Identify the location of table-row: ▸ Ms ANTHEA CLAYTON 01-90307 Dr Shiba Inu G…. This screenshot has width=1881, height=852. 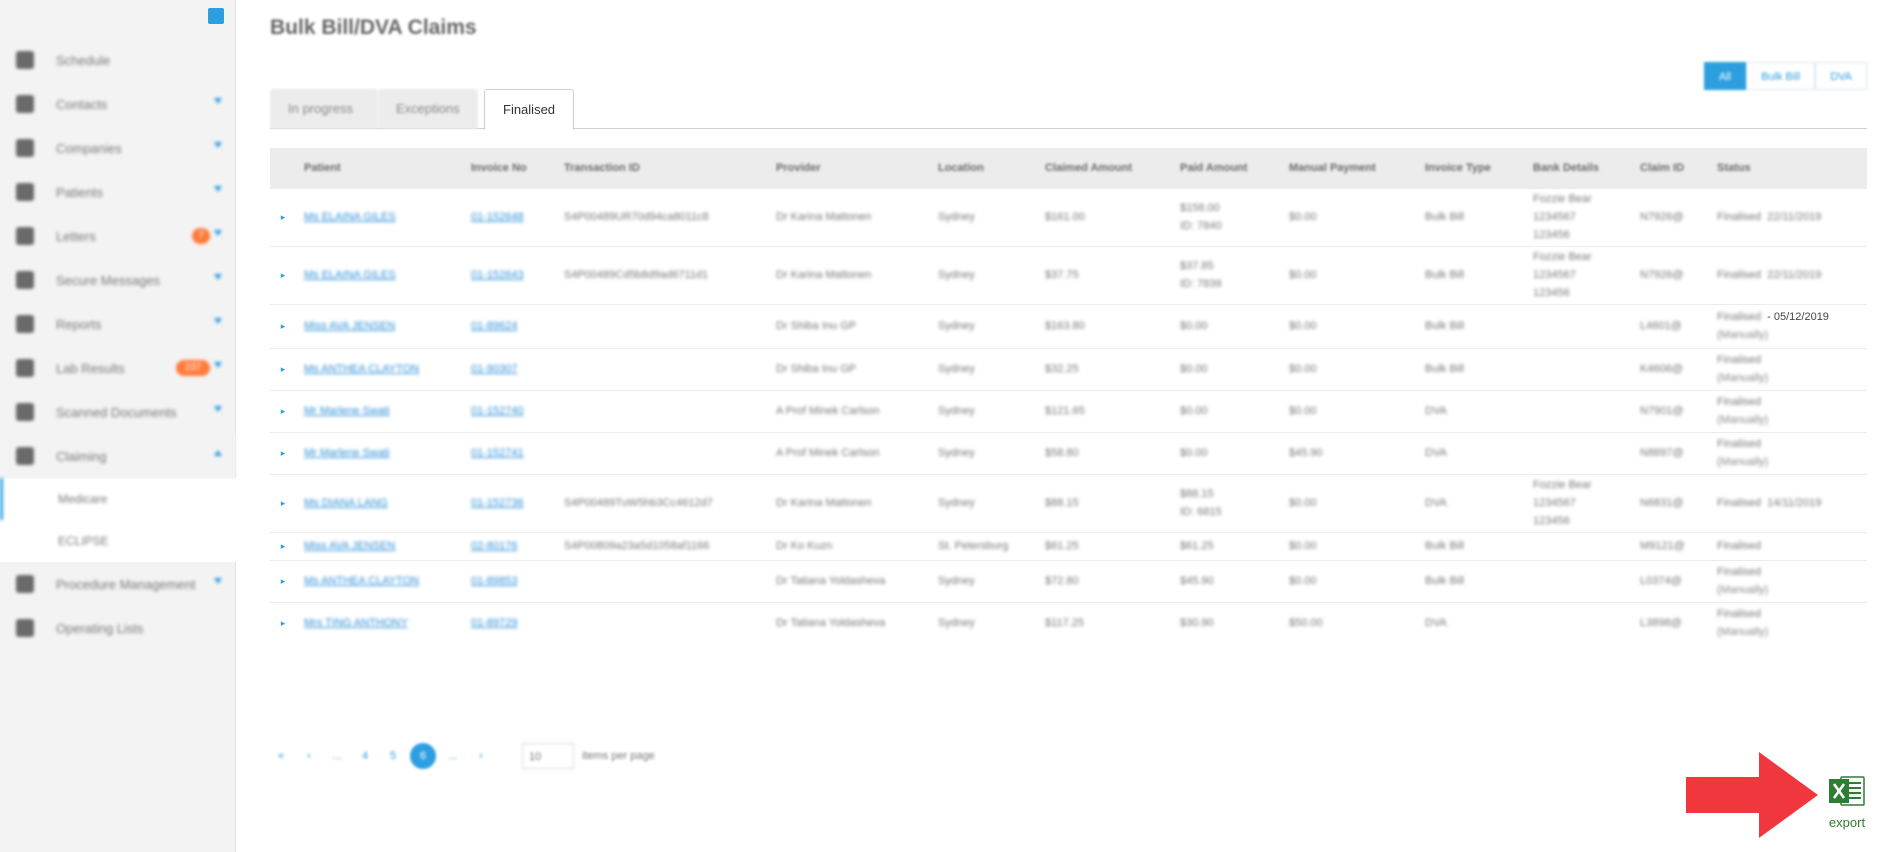
(1068, 368).